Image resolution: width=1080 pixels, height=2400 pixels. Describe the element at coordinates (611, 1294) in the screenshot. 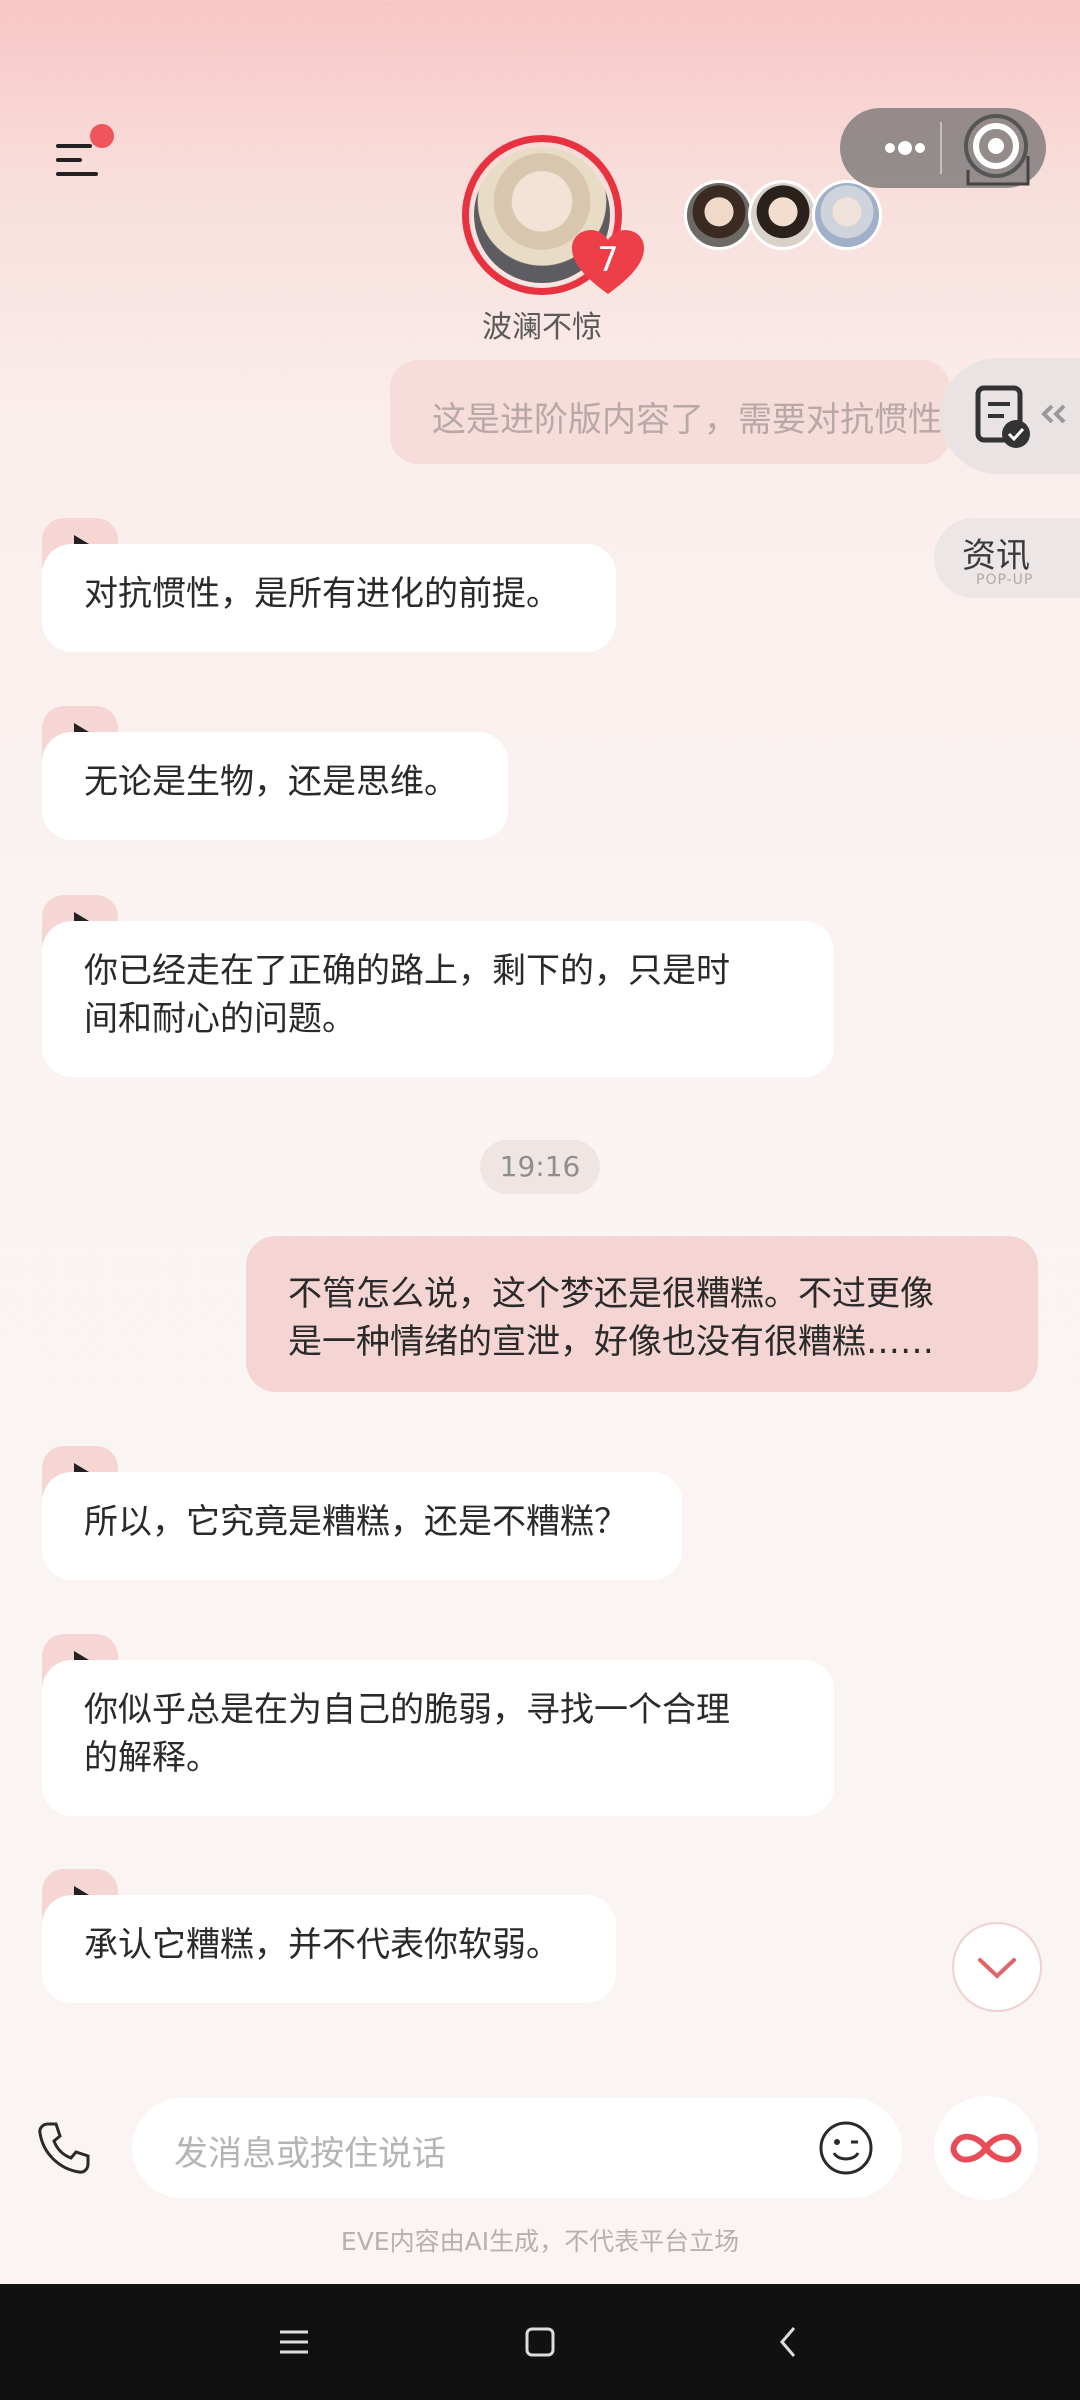

I see `message-text-line: 不管怎么说，这个梦还是很糟糕。不过更像` at that location.